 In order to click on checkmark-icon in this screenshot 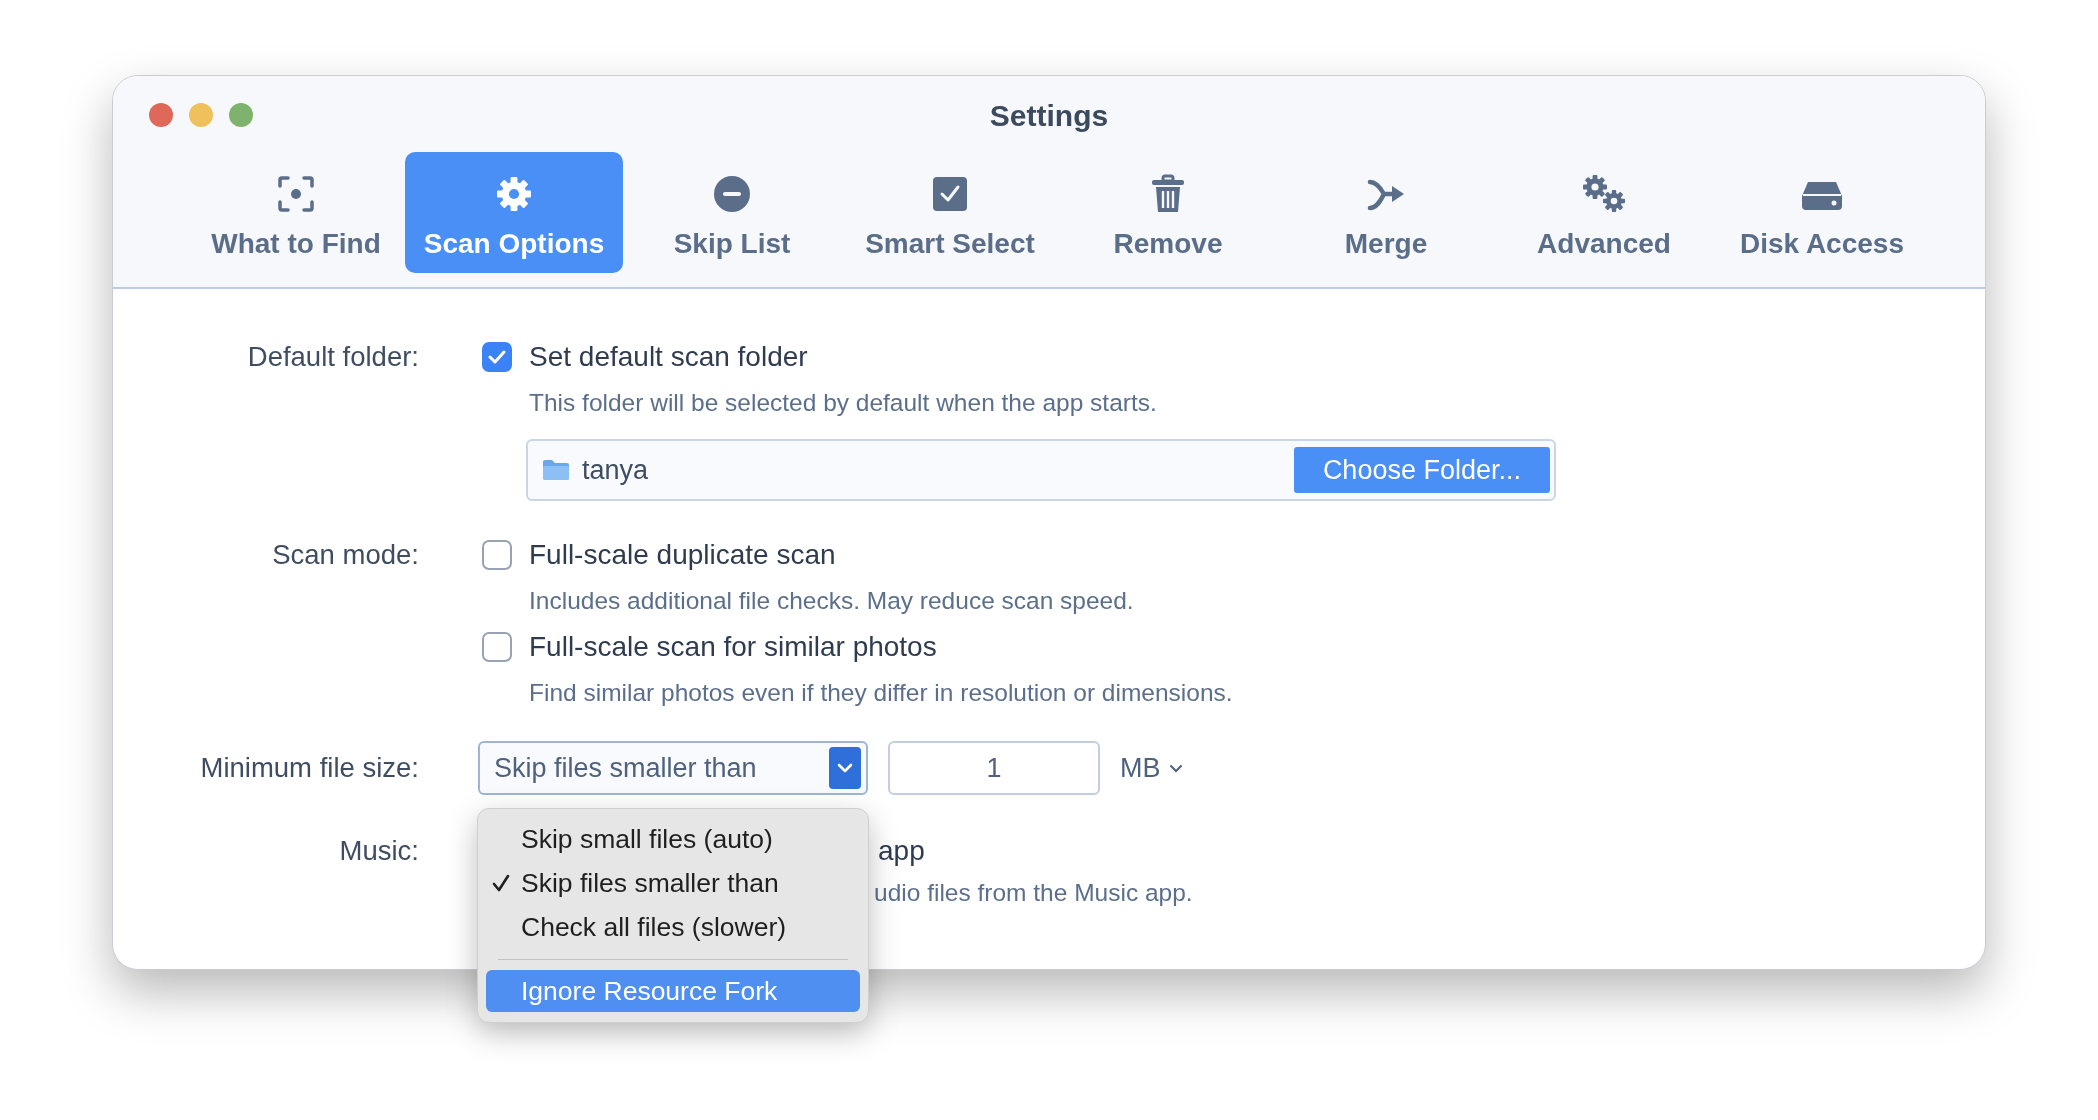, I will do `click(497, 357)`.